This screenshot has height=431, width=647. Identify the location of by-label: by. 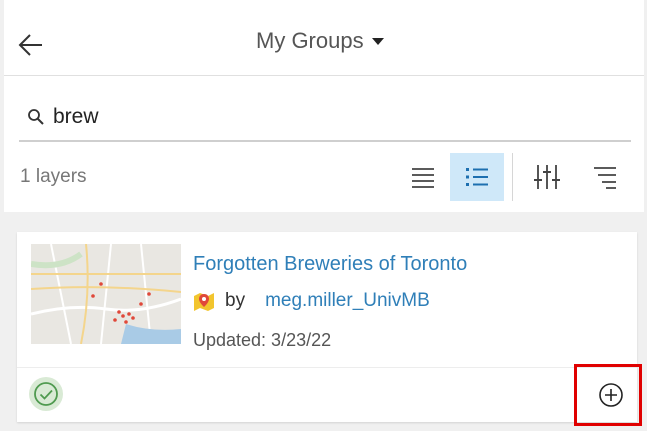
(235, 300).